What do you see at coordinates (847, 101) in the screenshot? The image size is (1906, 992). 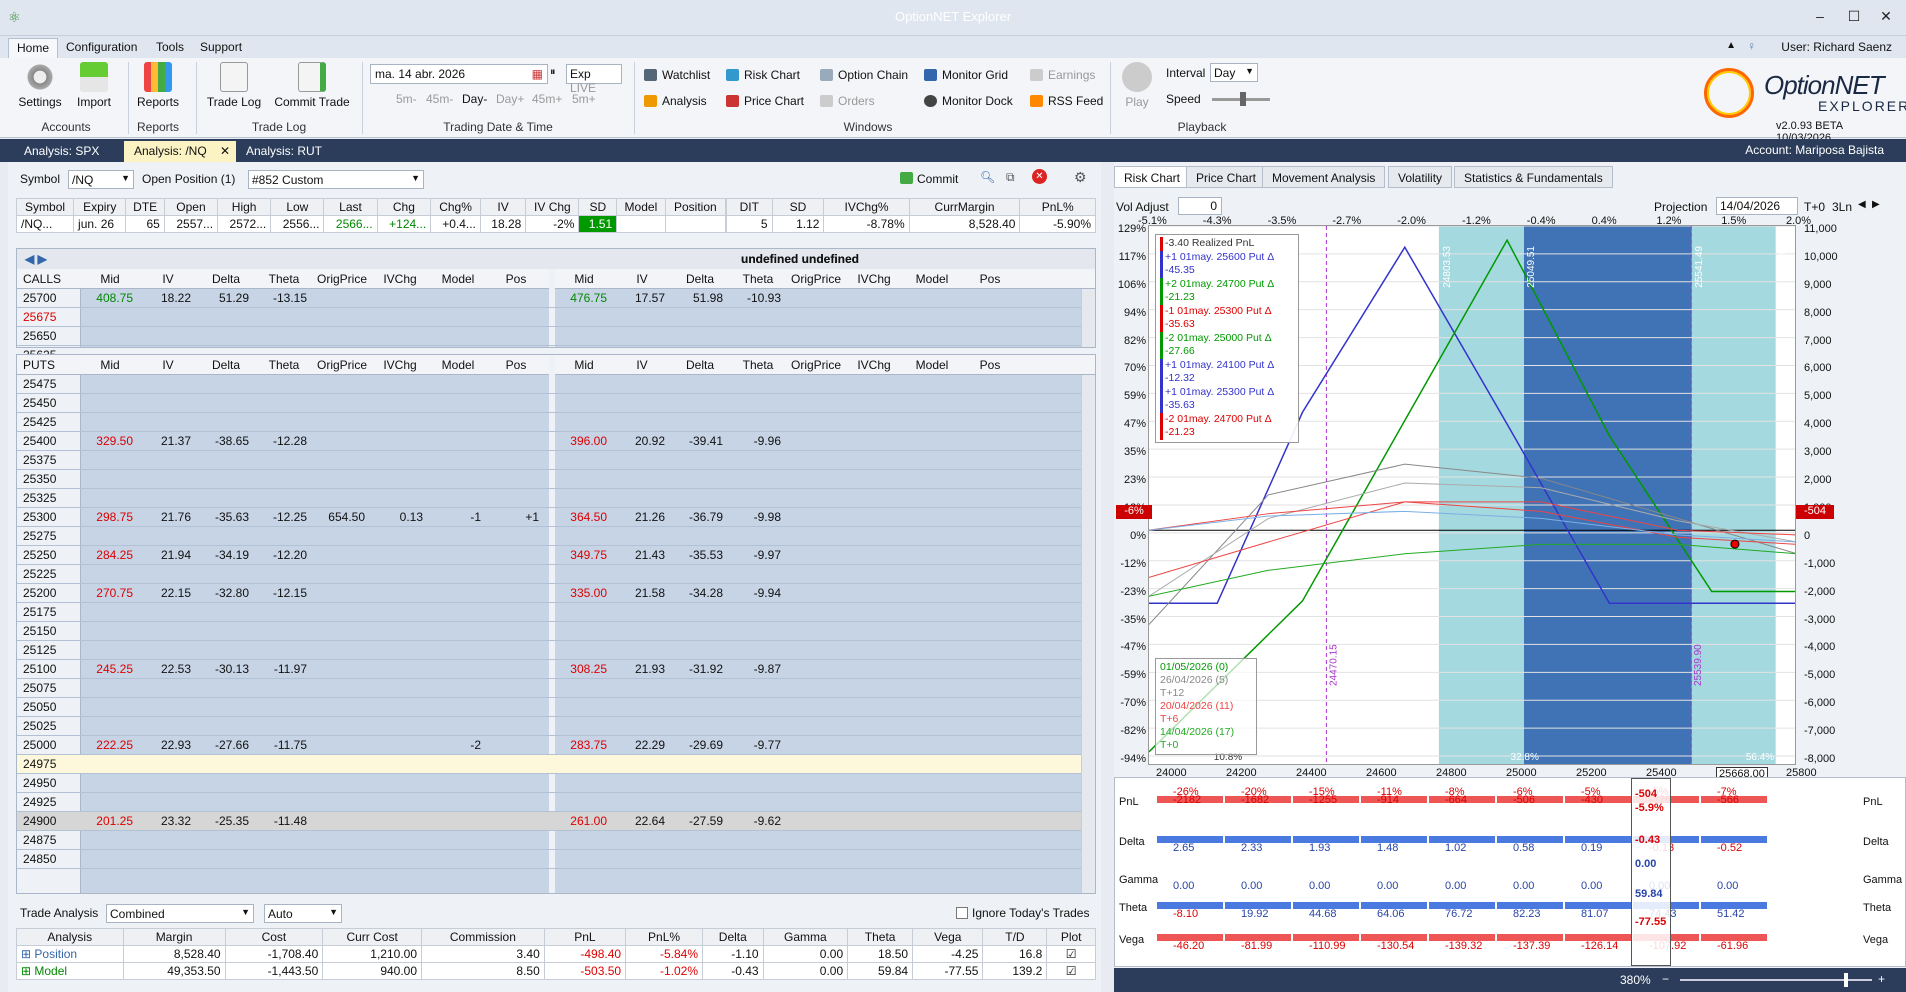 I see `orders-button: Orders` at bounding box center [847, 101].